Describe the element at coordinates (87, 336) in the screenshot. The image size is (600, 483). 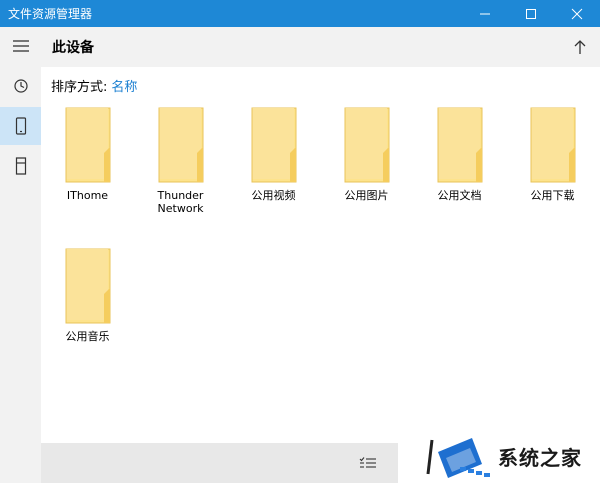
I see `folder-label: 公用音乐` at that location.